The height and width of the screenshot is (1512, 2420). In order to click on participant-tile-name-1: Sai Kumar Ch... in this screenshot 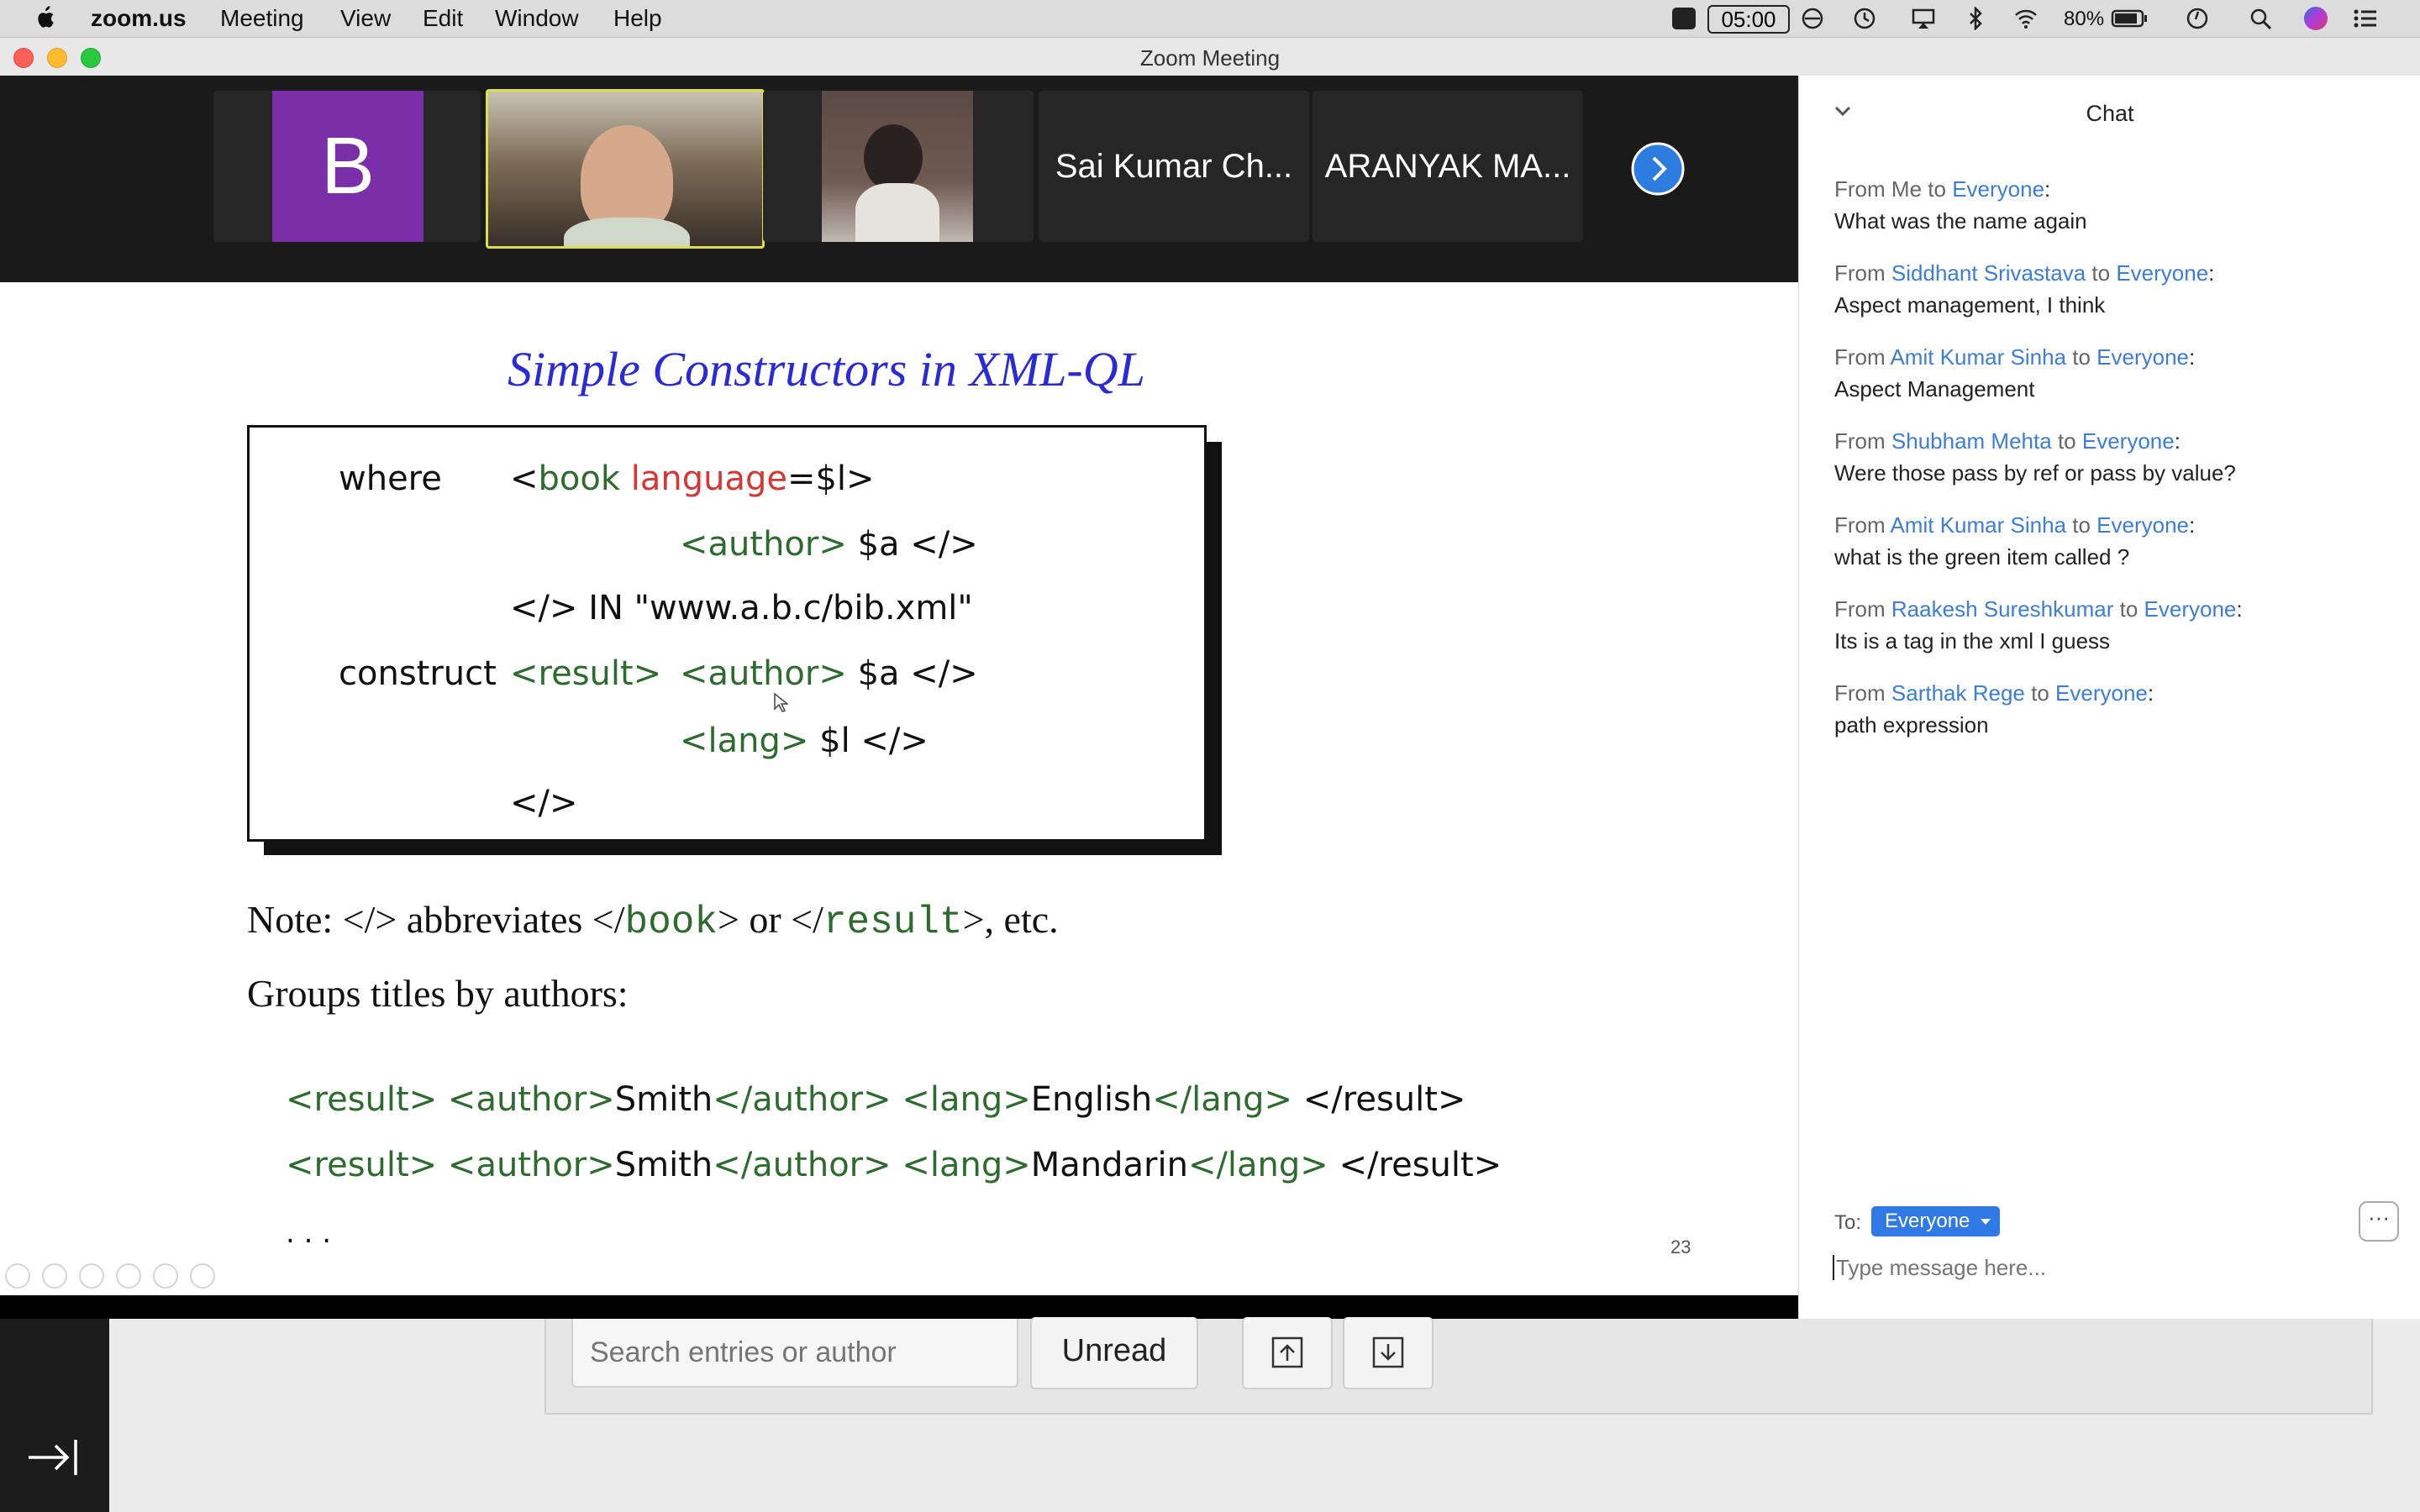, I will do `click(1174, 166)`.